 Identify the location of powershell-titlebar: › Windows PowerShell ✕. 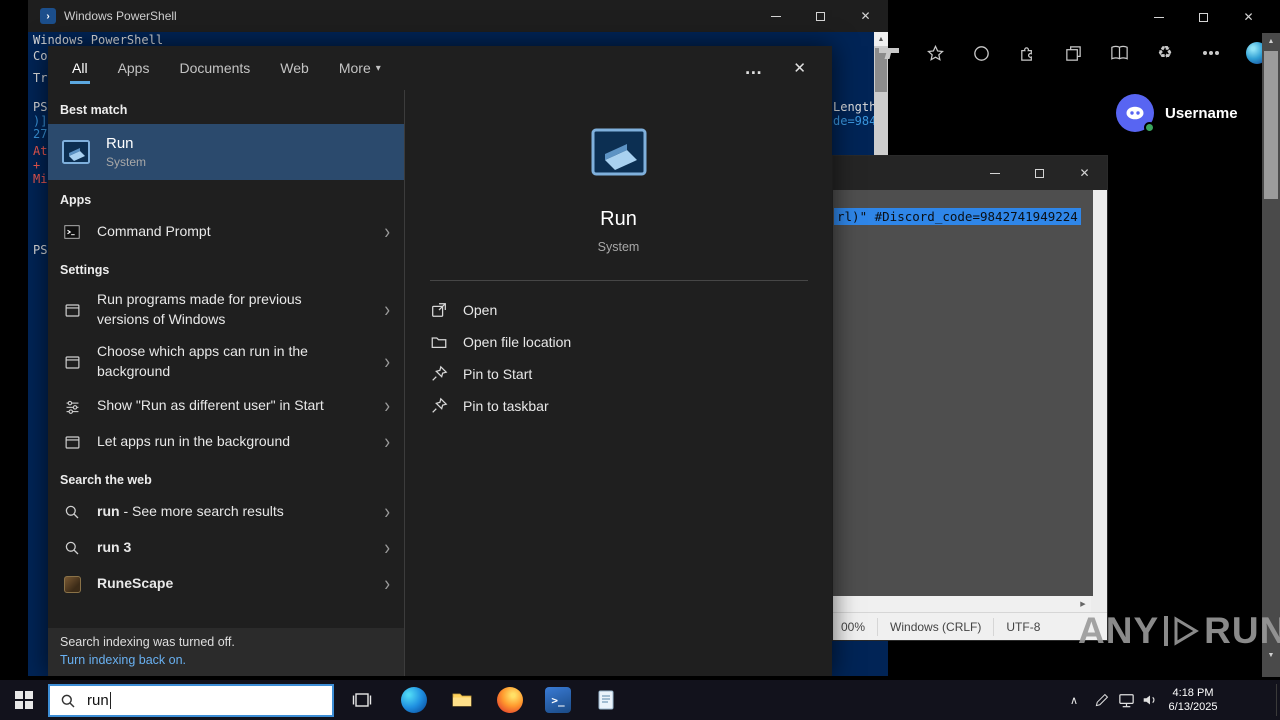
(458, 16).